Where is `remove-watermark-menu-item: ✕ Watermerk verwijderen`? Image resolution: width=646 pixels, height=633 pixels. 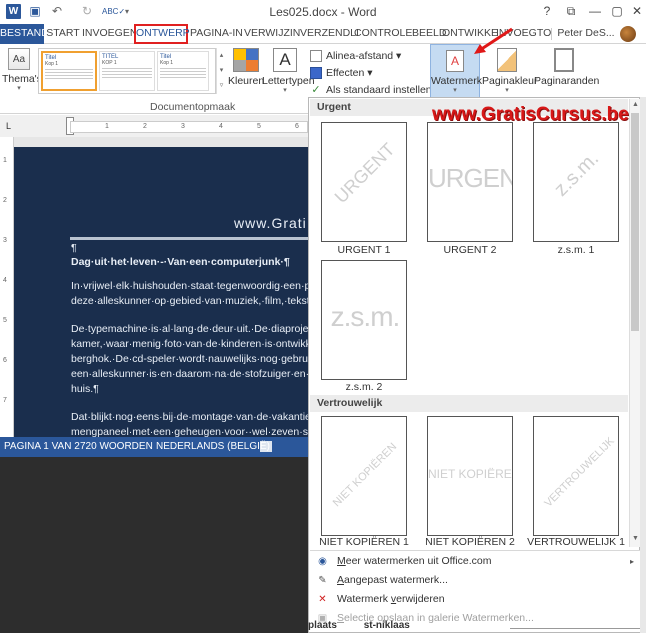 remove-watermark-menu-item: ✕ Watermerk verwijderen is located at coordinates (475, 599).